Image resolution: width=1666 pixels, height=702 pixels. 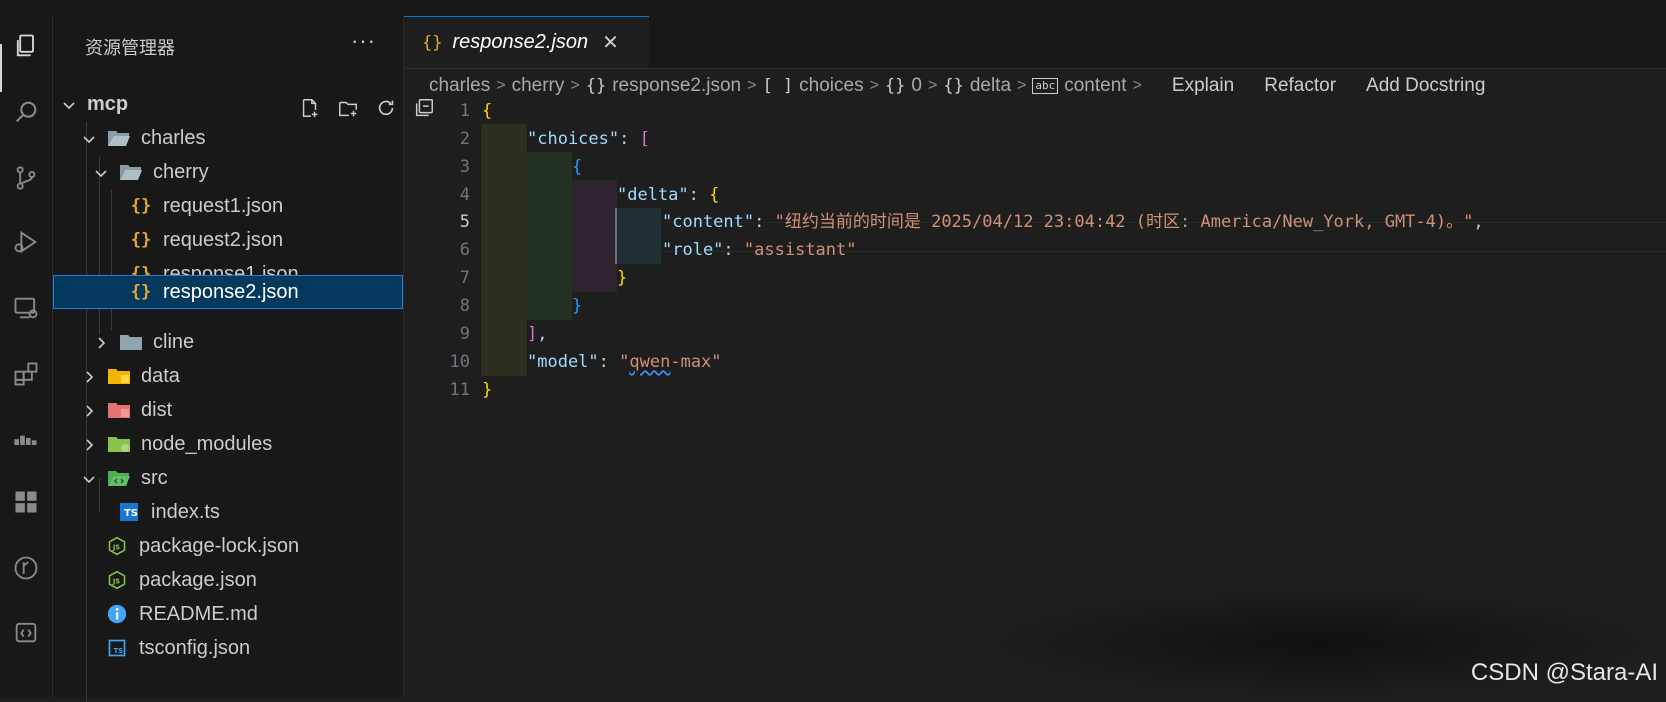 I want to click on tree-label: request1.json, so click(x=223, y=205).